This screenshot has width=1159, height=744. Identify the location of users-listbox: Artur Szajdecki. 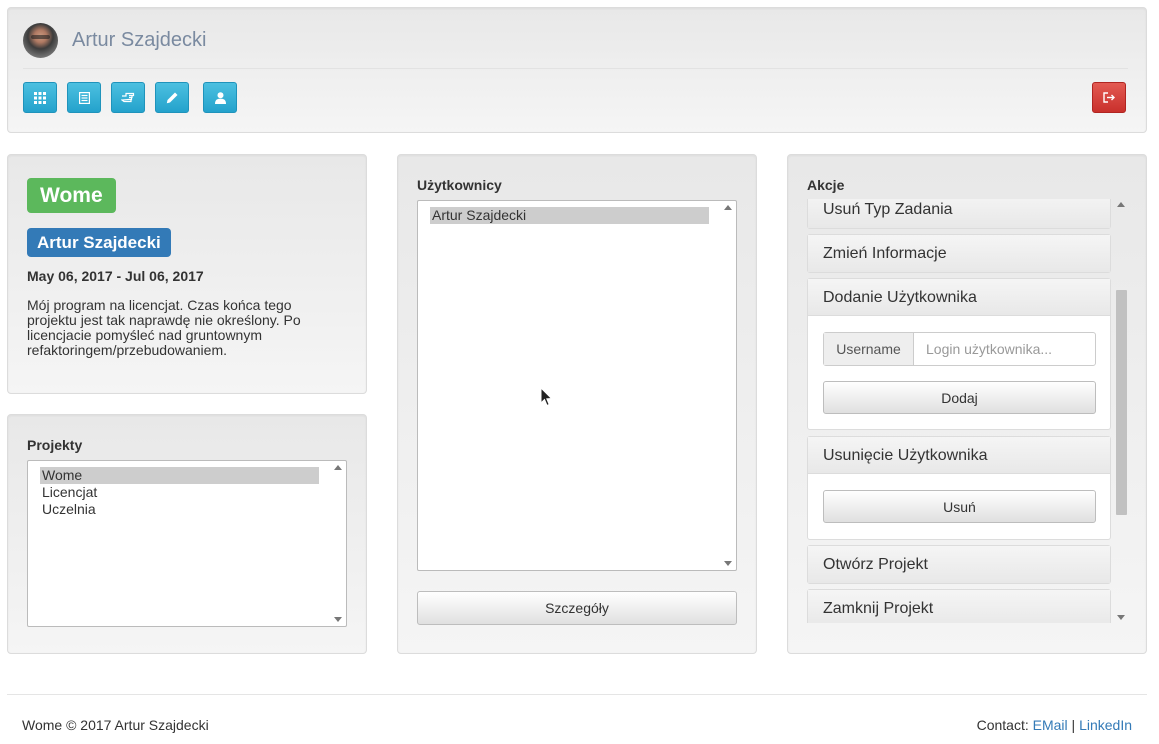
(577, 385).